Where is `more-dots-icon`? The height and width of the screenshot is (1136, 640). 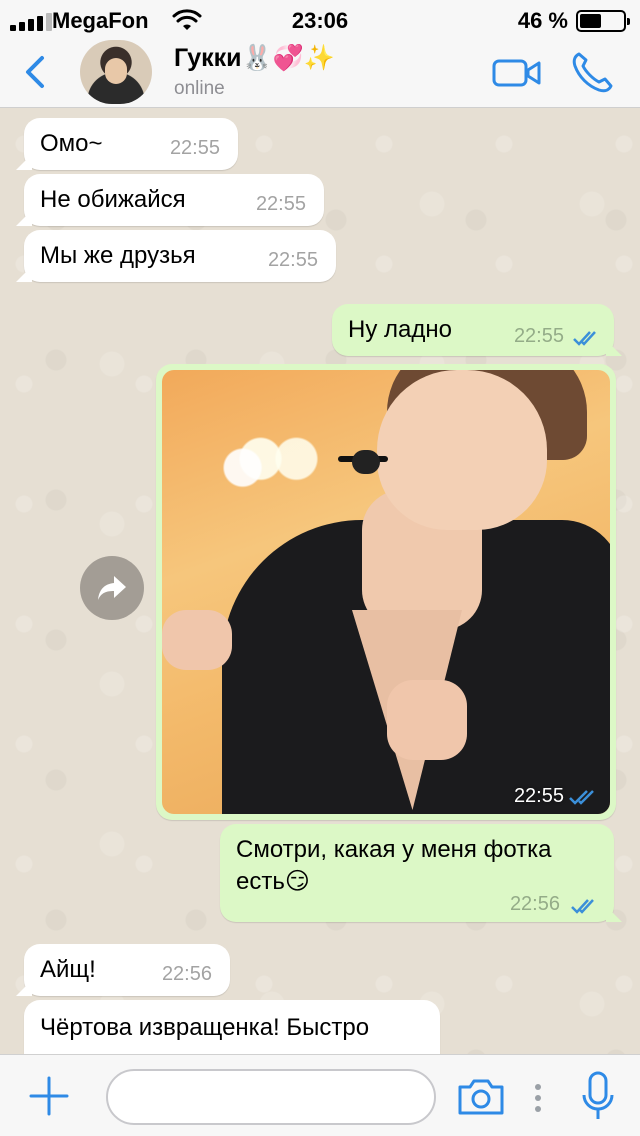
more-dots-icon is located at coordinates (538, 1098).